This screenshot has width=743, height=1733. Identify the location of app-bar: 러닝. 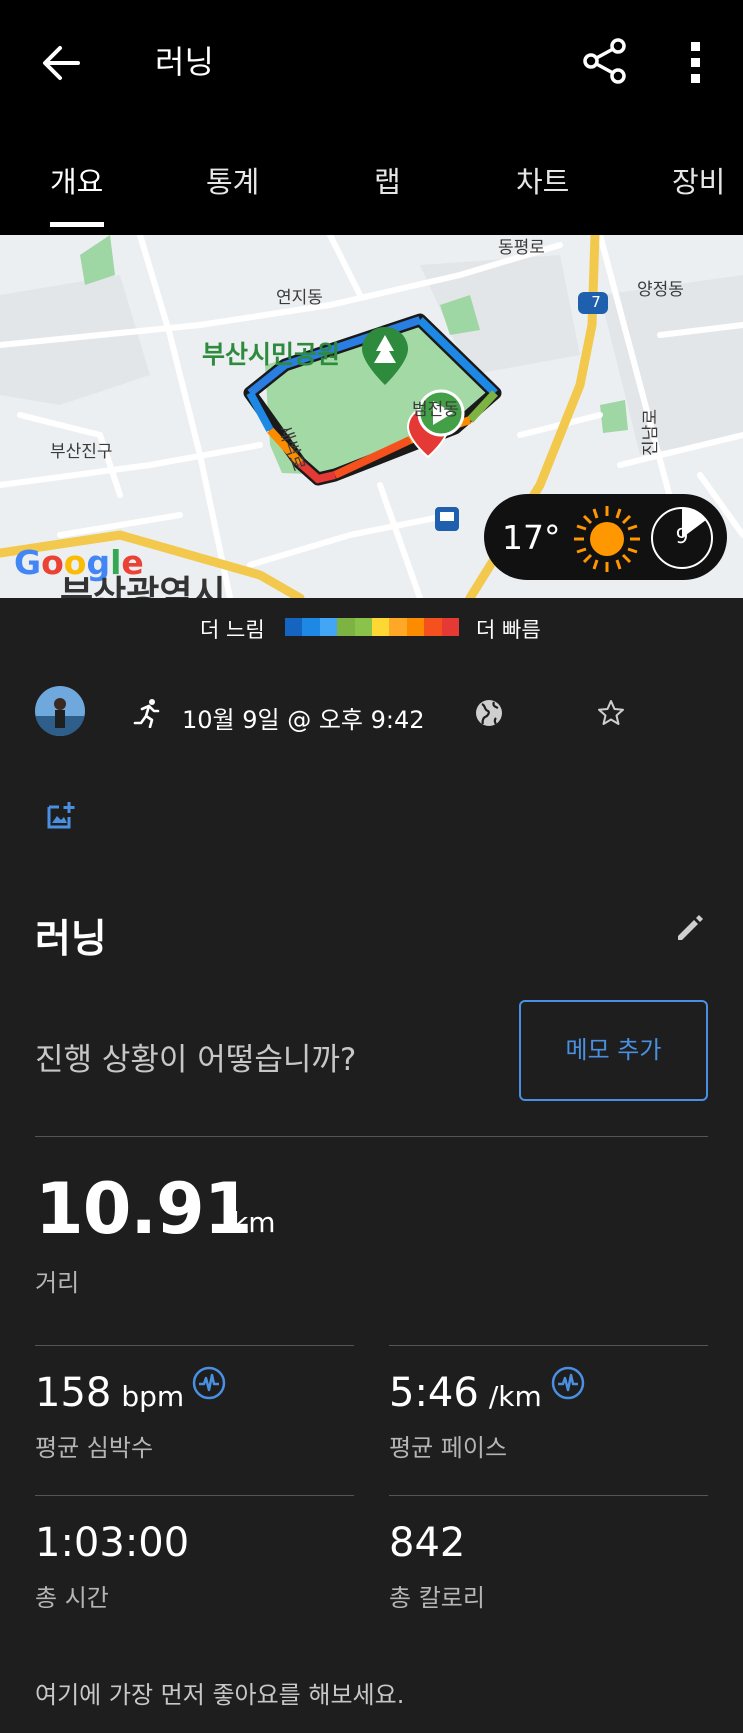
(371, 62).